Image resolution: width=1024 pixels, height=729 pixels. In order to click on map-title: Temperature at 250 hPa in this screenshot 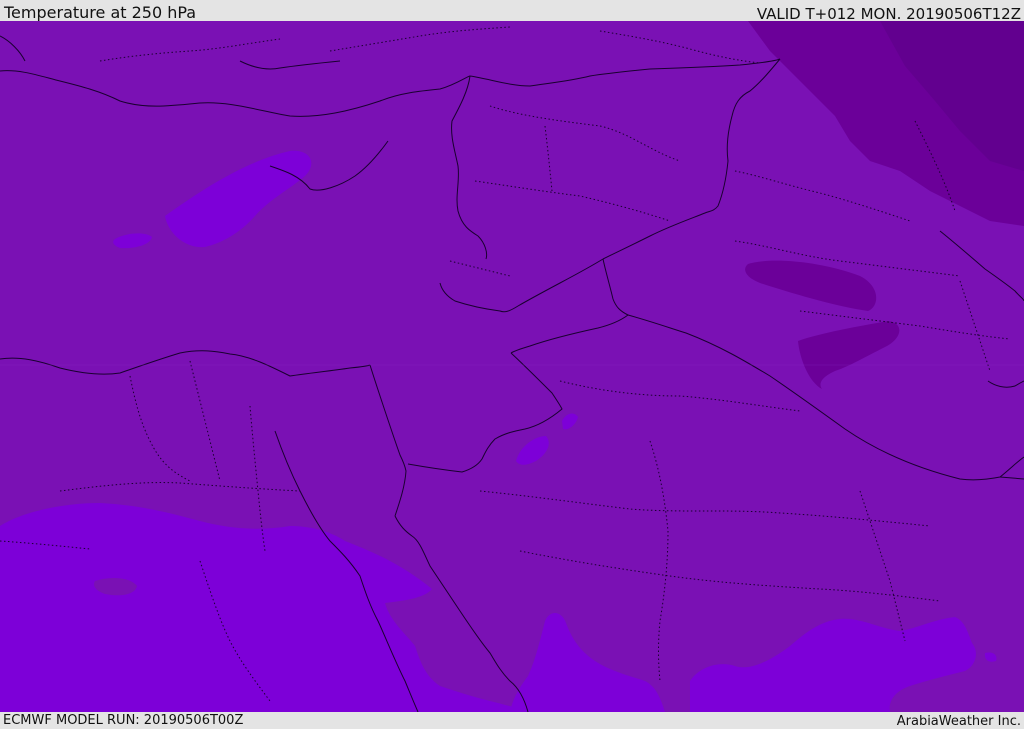, I will do `click(100, 12)`.